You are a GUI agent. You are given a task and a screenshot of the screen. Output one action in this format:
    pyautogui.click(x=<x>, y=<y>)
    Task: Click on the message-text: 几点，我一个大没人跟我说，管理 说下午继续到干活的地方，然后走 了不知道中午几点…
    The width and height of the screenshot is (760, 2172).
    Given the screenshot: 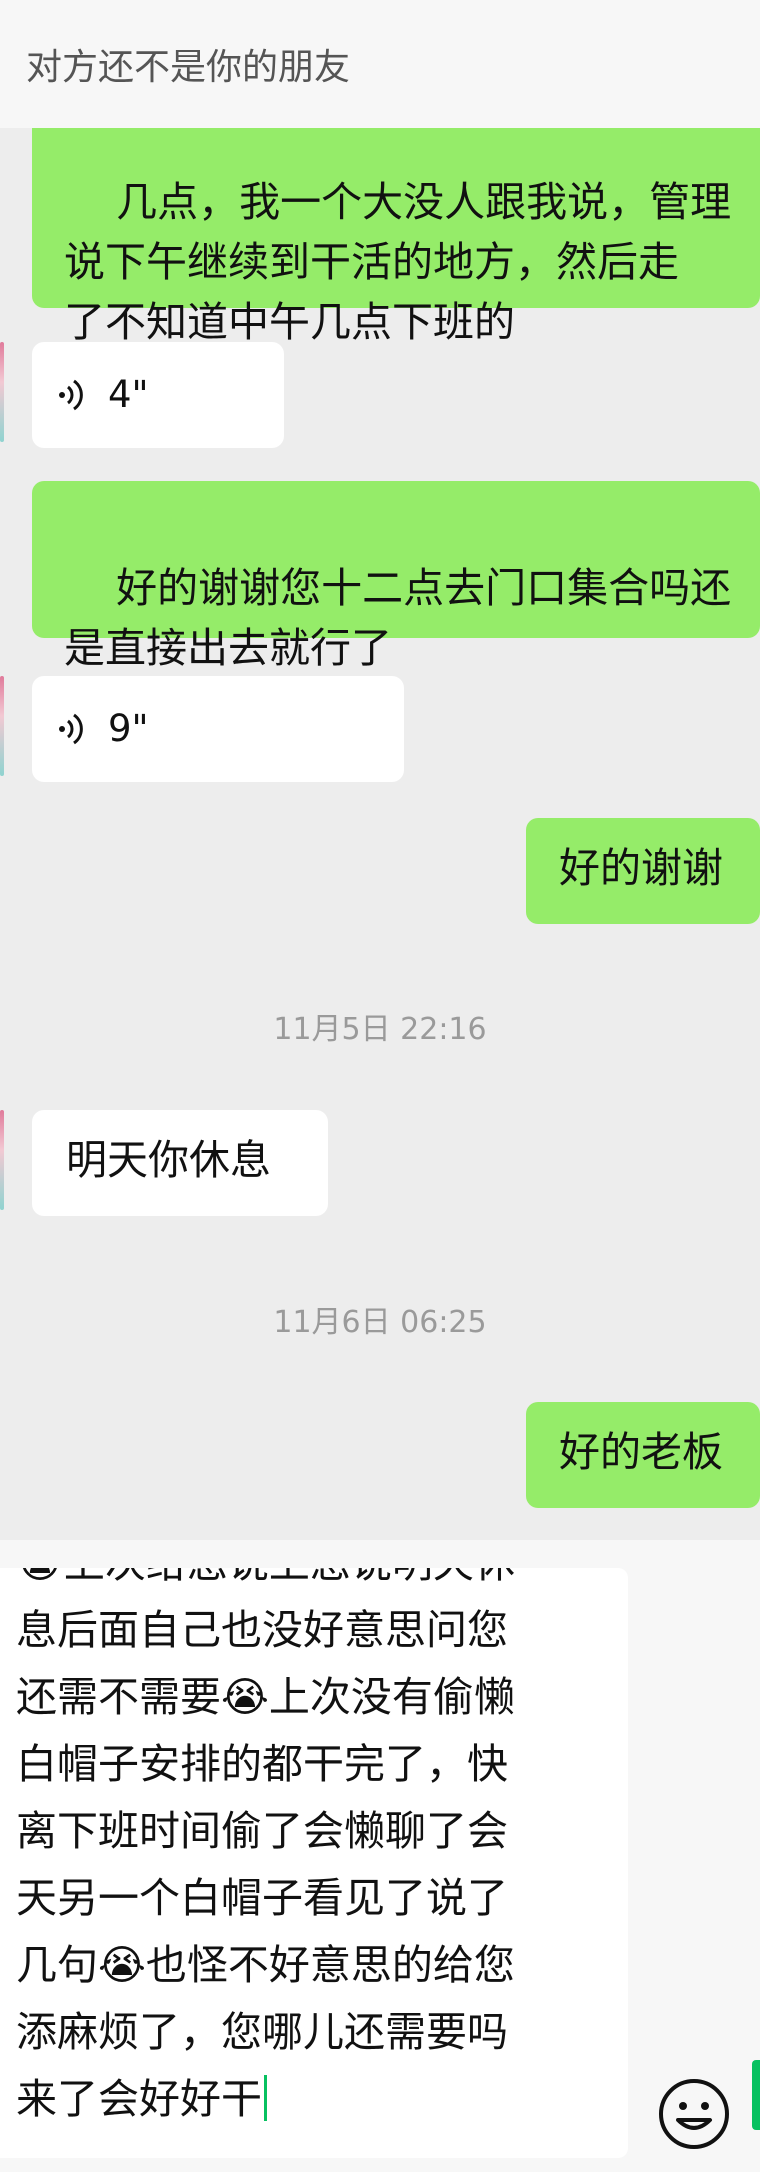 What is the action you would take?
    pyautogui.click(x=398, y=262)
    